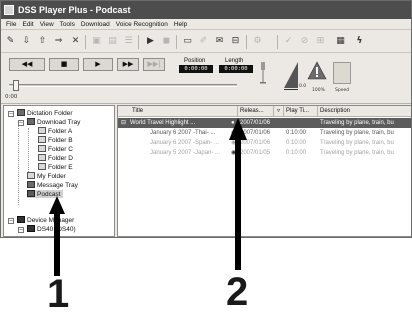 The height and width of the screenshot is (314, 412). Describe the element at coordinates (96, 41) in the screenshot. I see `properties-icon: ▣` at that location.